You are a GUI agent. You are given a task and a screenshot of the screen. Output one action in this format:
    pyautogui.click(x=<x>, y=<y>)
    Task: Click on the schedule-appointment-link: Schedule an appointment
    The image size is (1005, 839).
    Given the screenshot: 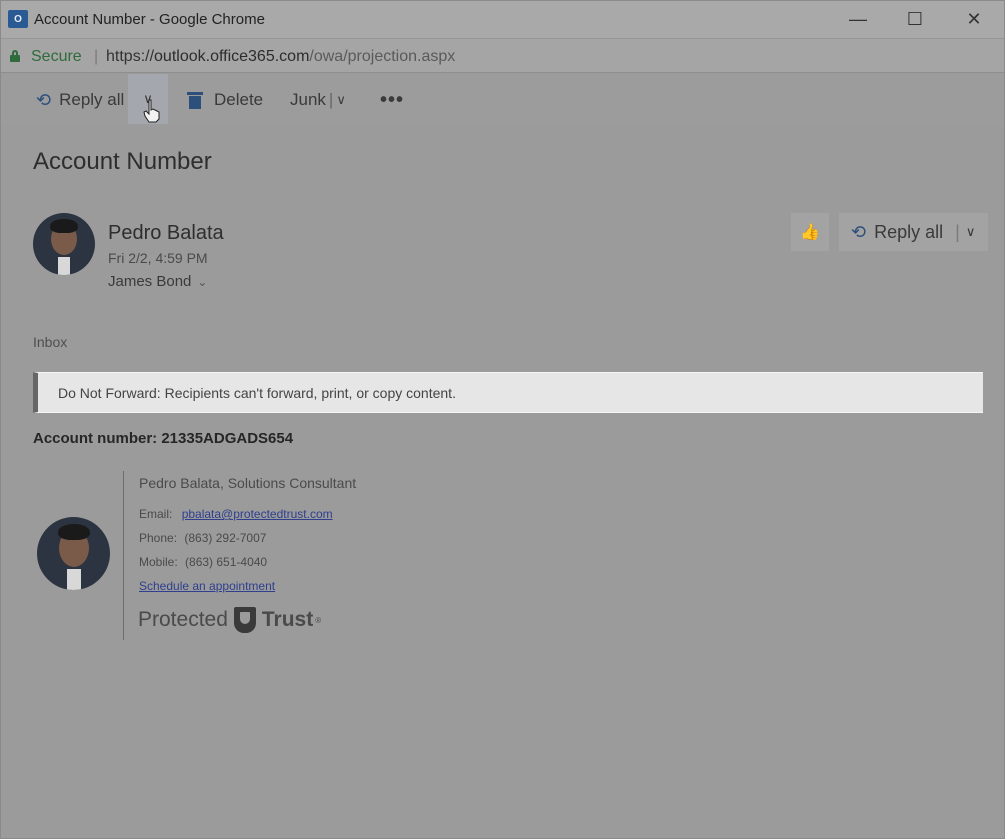 What is the action you would take?
    pyautogui.click(x=207, y=586)
    